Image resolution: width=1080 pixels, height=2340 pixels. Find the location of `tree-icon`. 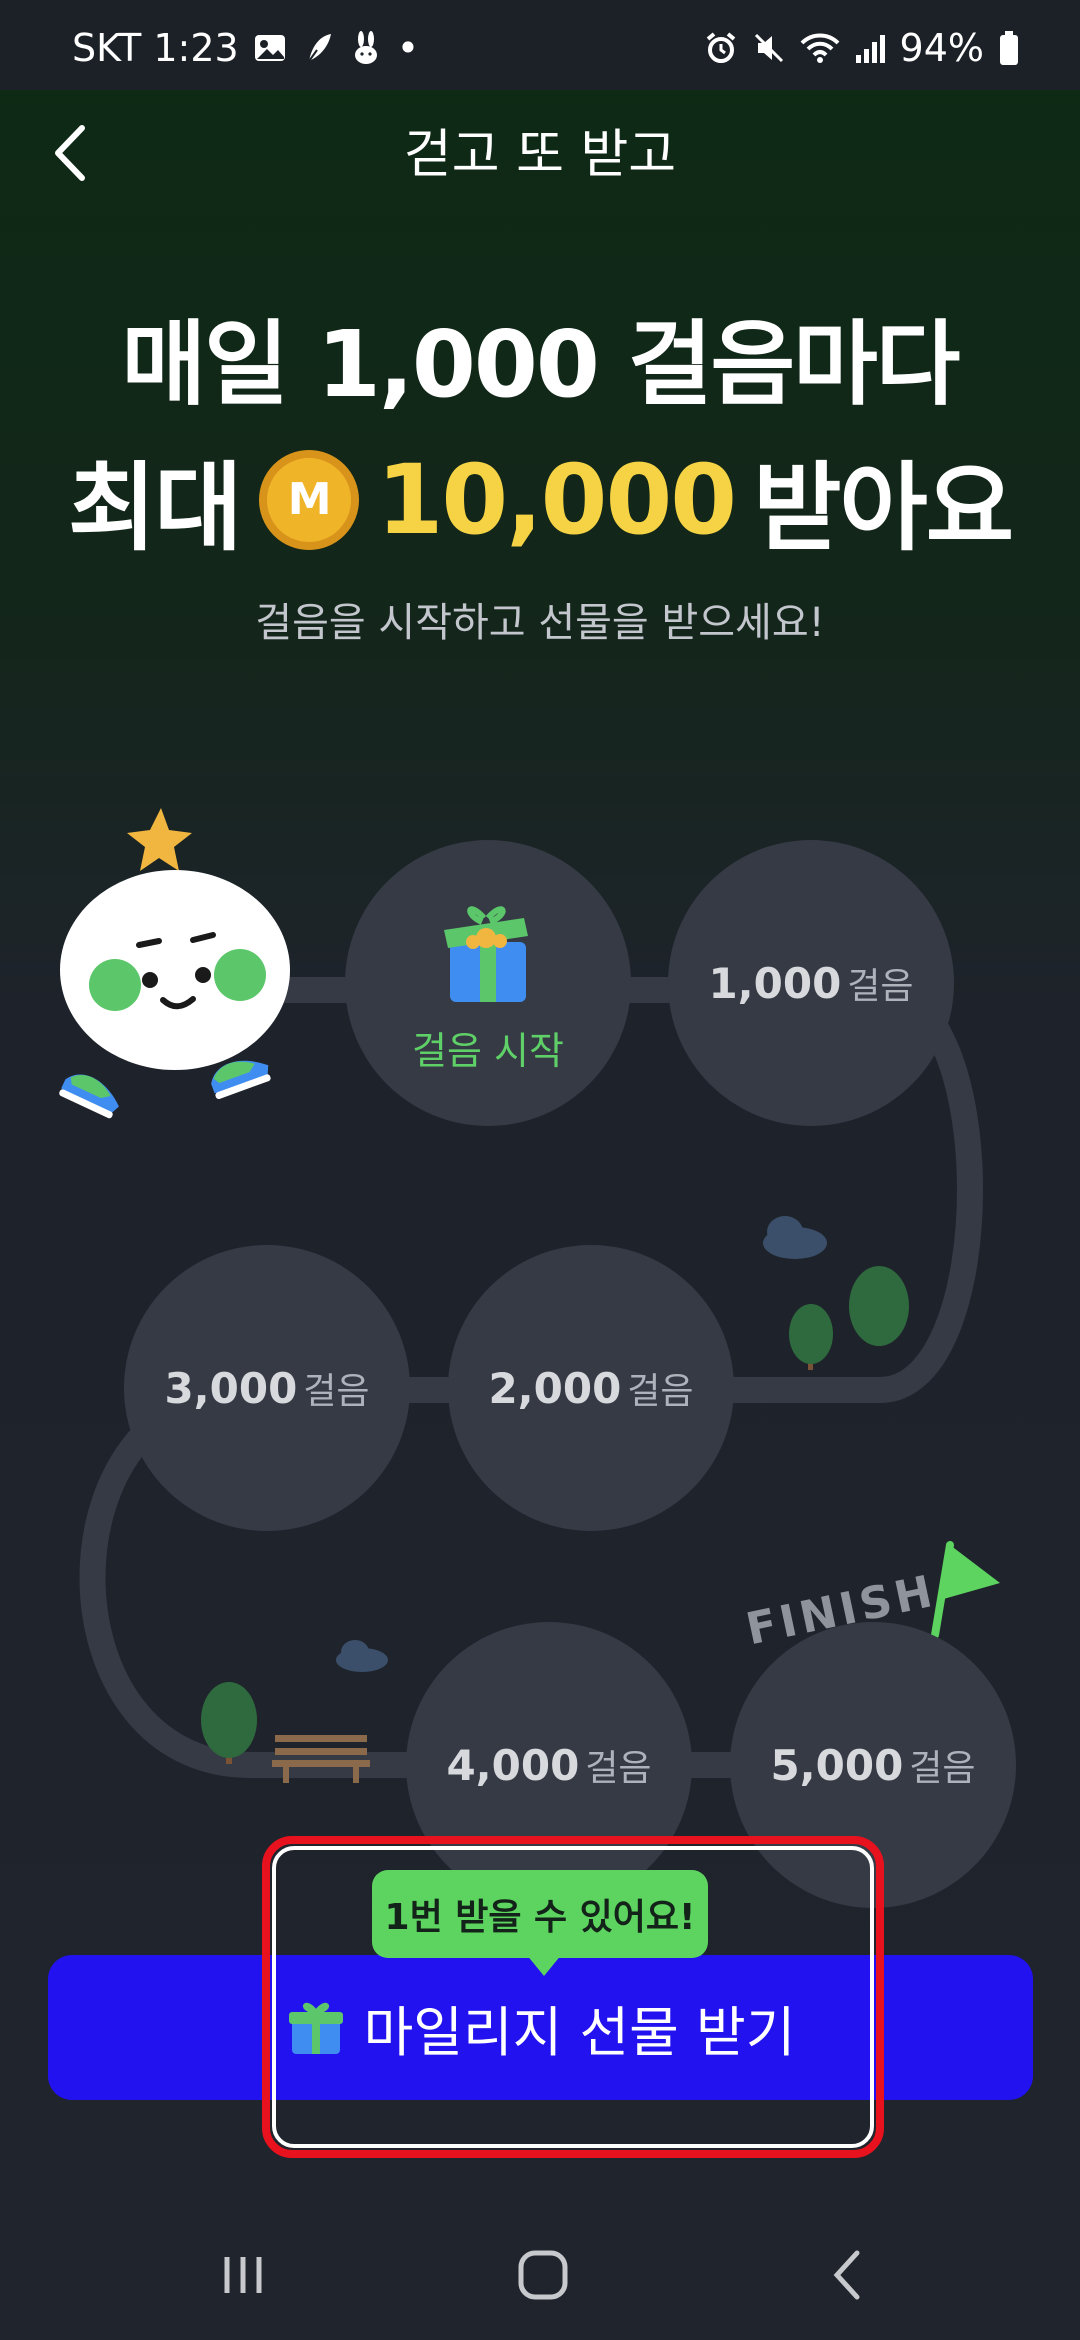

tree-icon is located at coordinates (849, 1318).